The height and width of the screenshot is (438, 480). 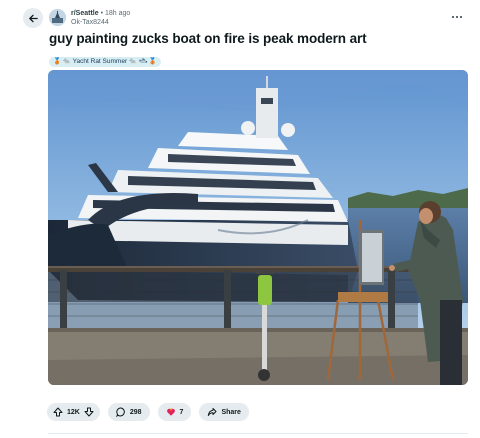 What do you see at coordinates (457, 17) in the screenshot?
I see `more-options-button` at bounding box center [457, 17].